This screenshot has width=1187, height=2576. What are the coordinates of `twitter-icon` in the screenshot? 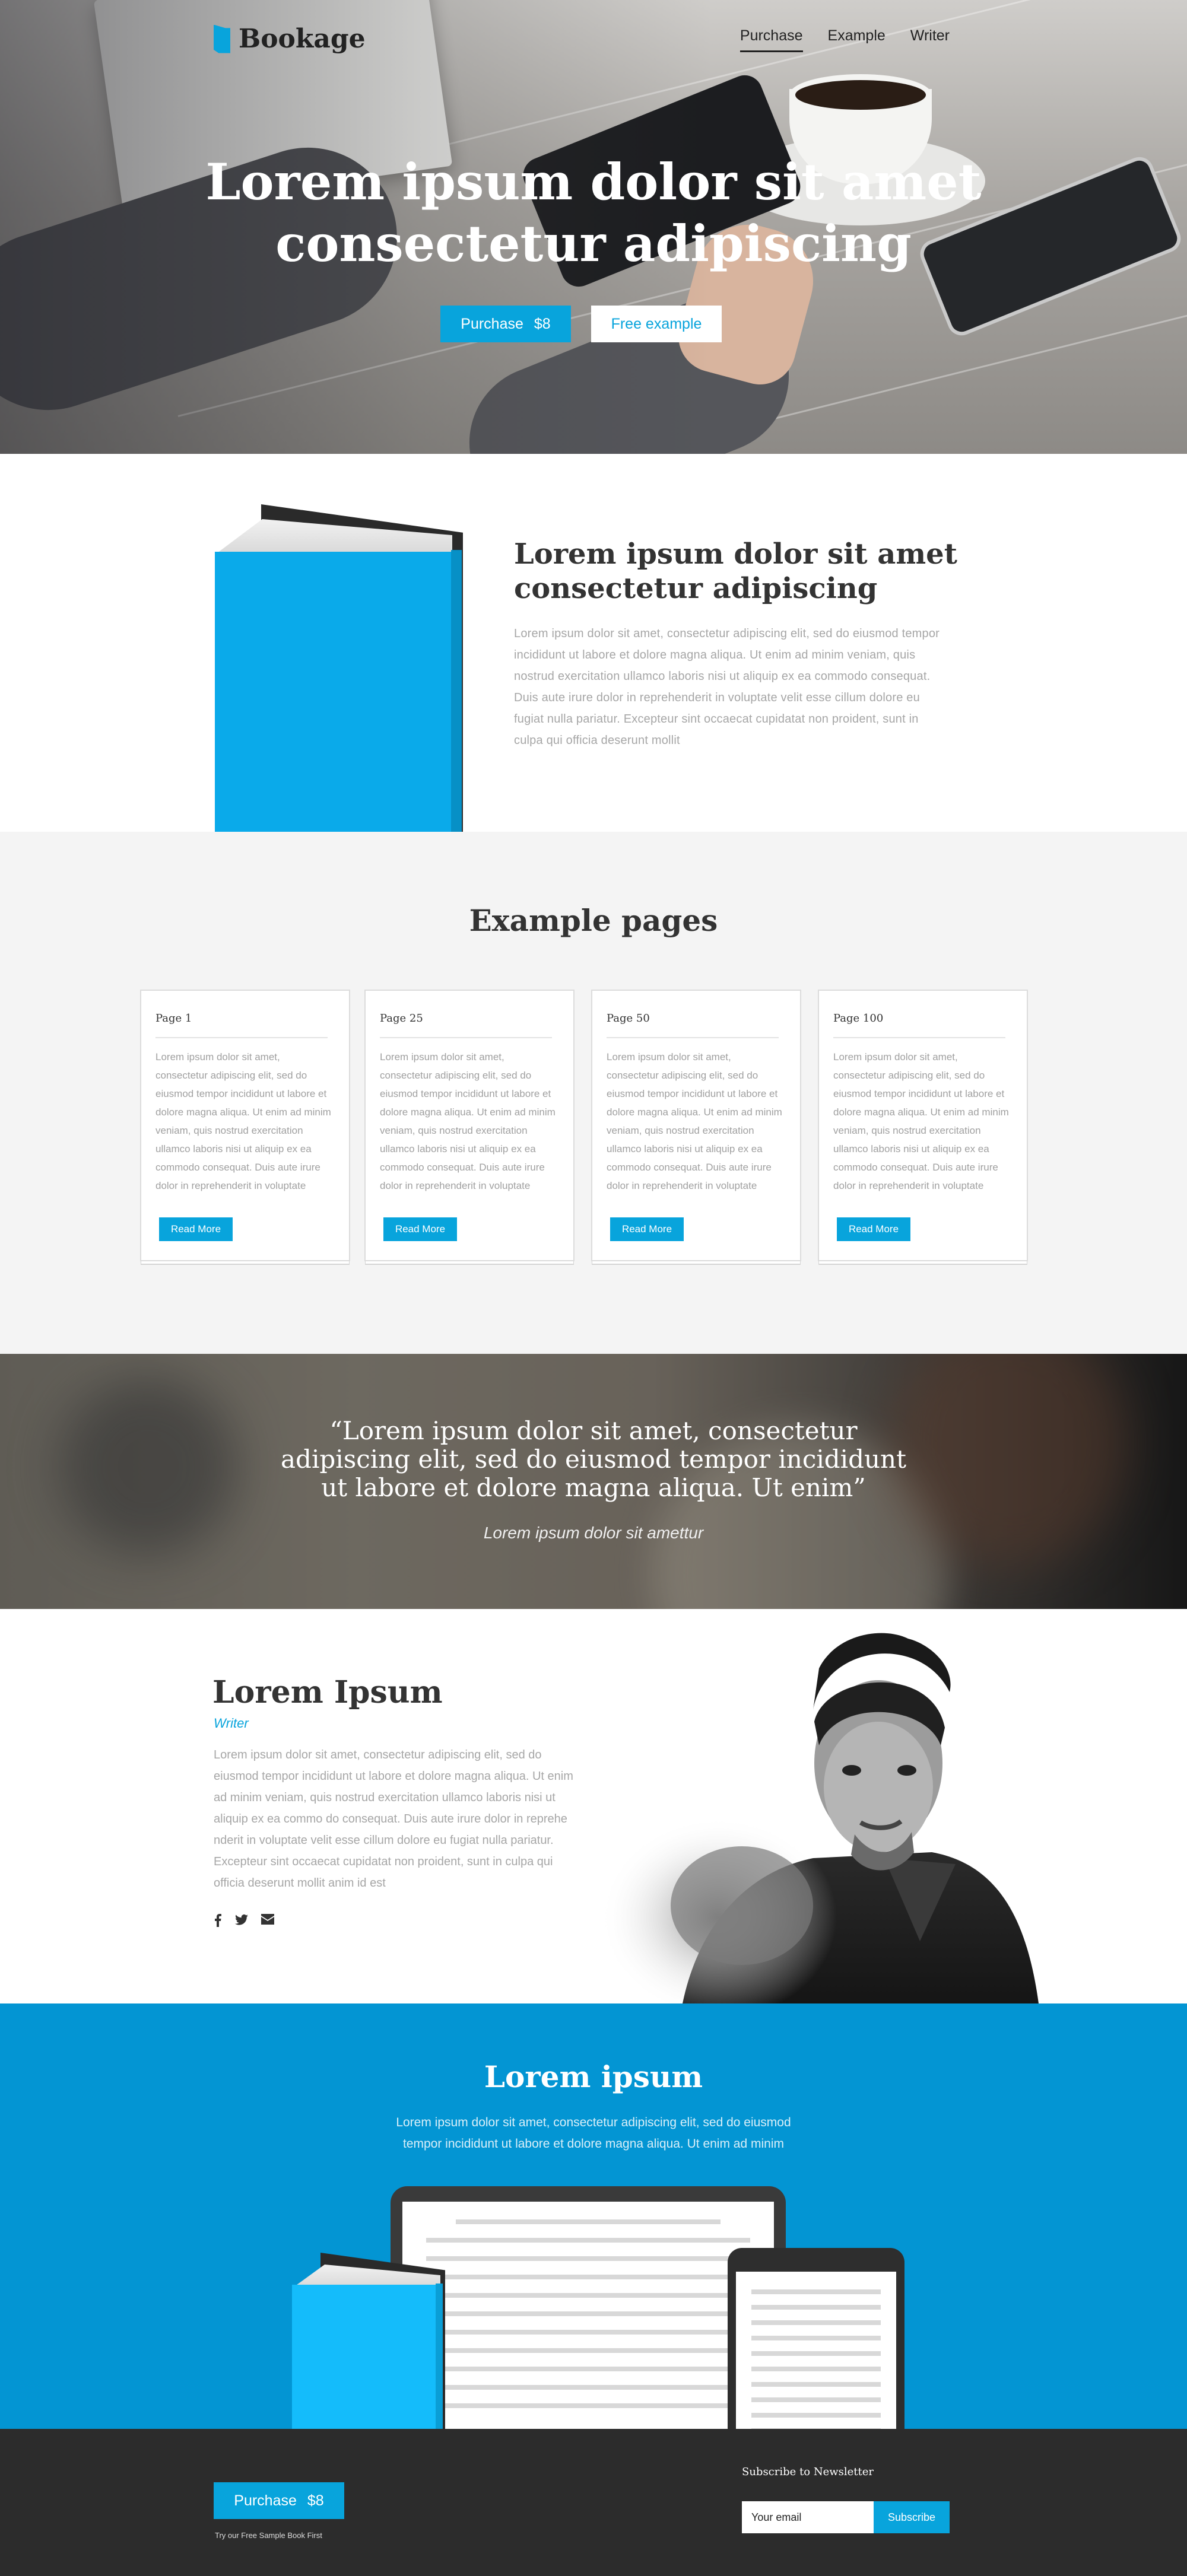 It's located at (241, 1920).